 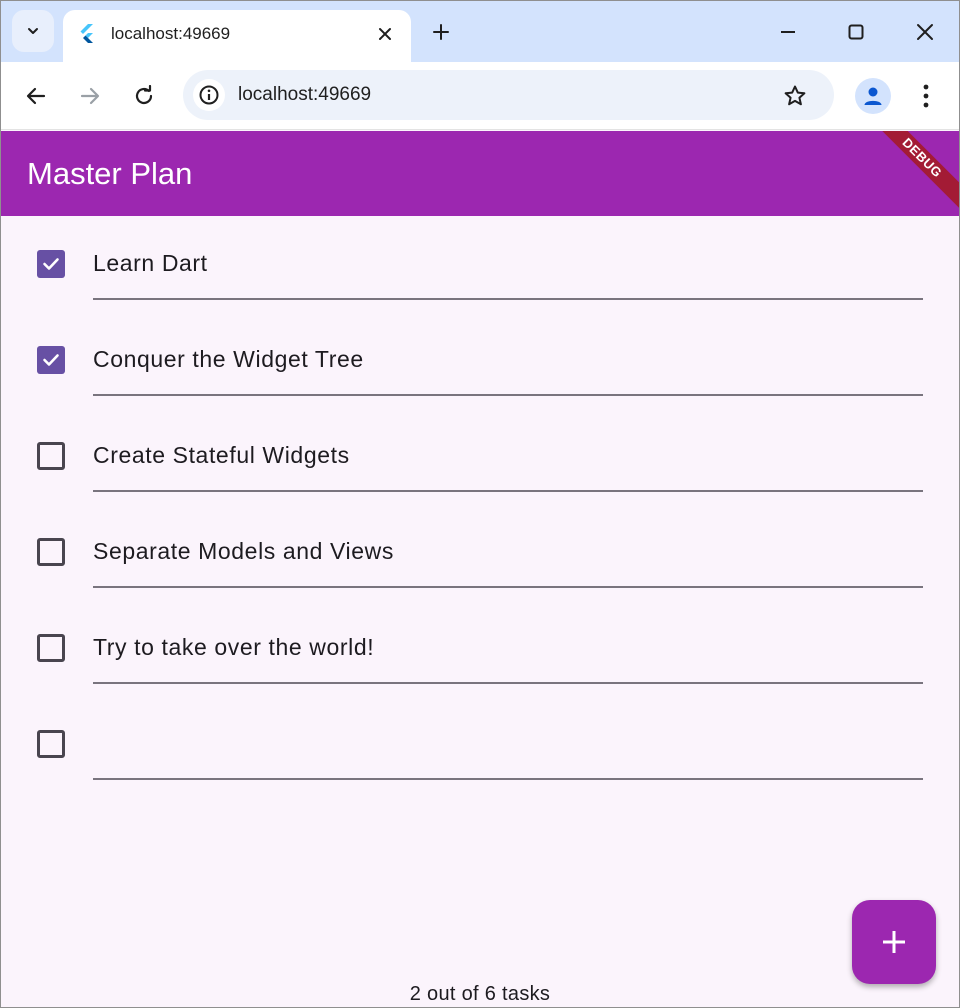 I want to click on new-tab-button, so click(x=441, y=32).